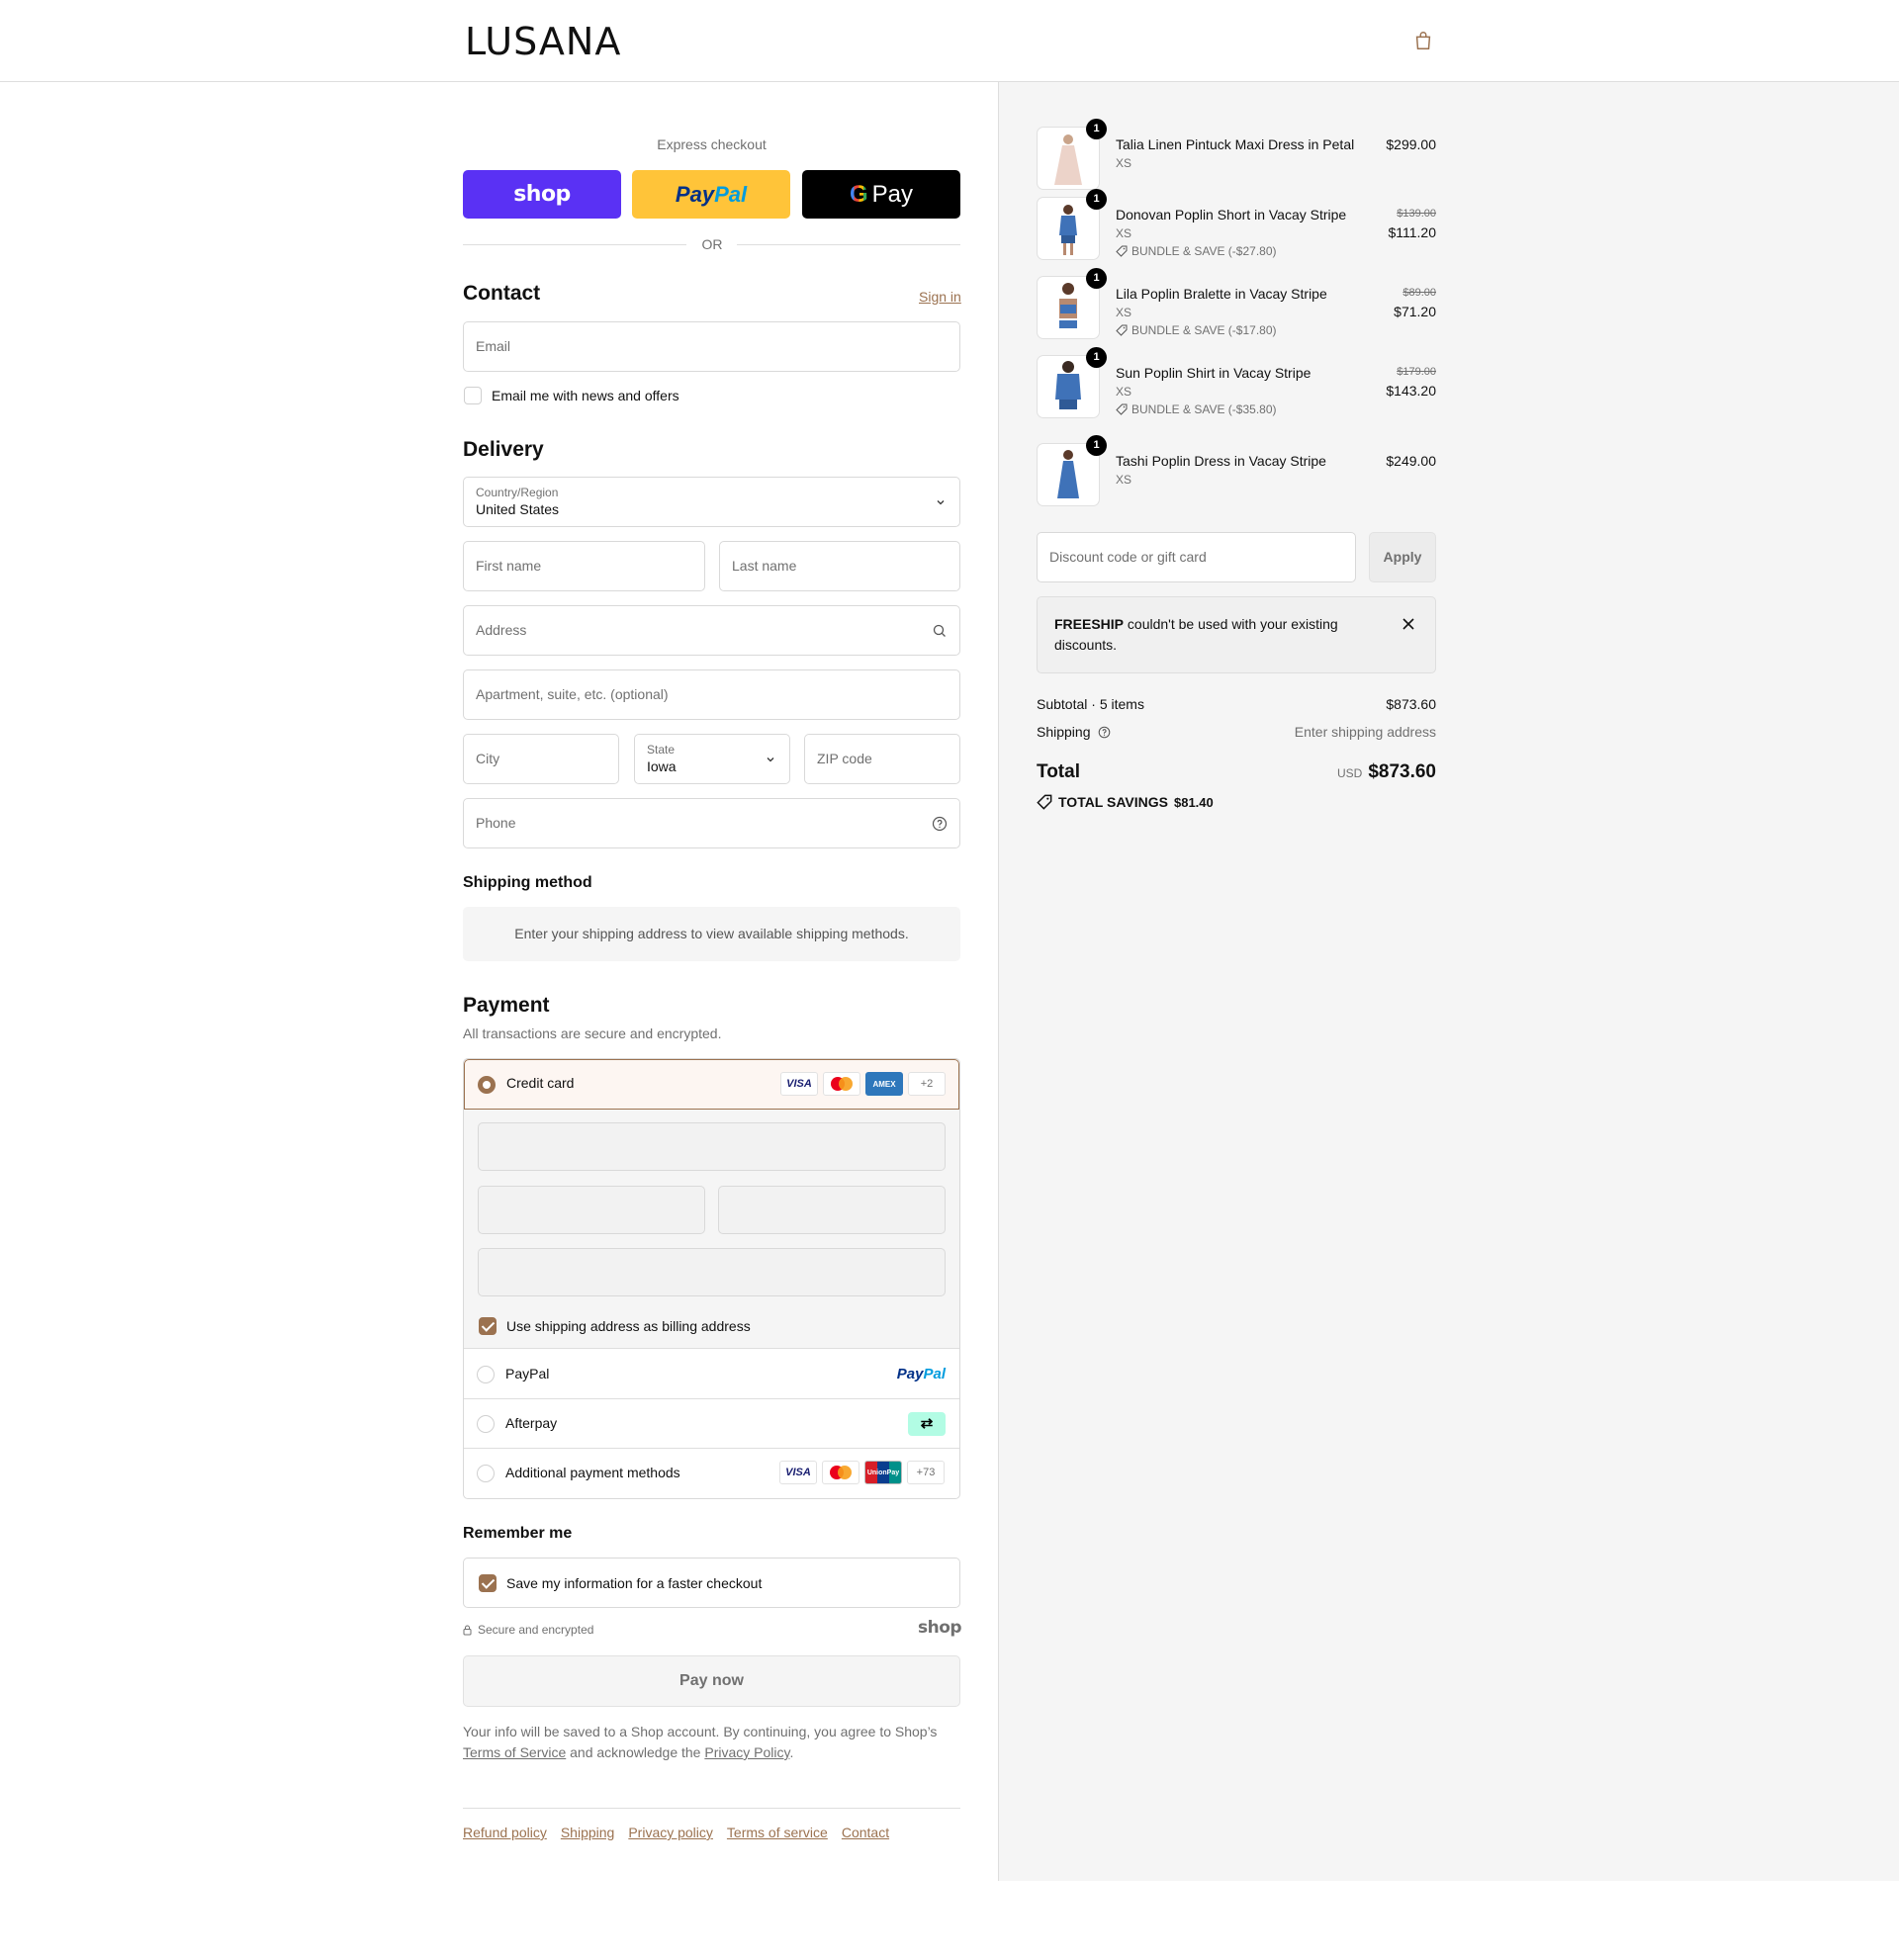  What do you see at coordinates (1415, 311) in the screenshot?
I see `product-price: $71.20` at bounding box center [1415, 311].